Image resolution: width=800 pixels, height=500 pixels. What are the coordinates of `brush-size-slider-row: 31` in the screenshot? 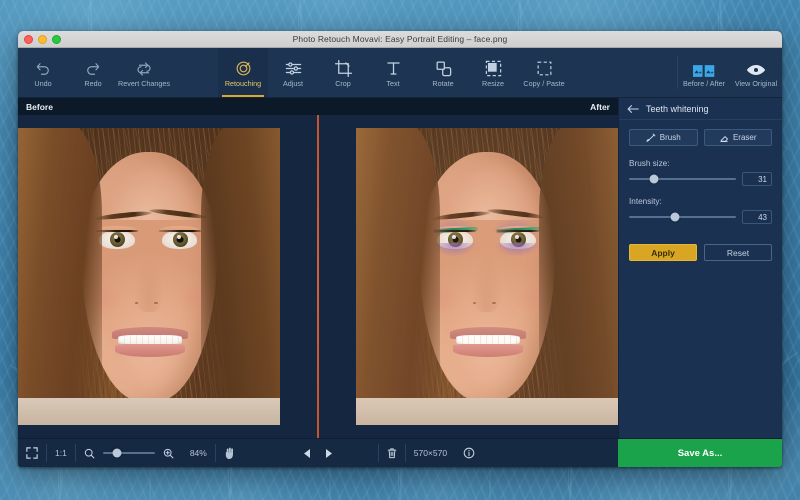 It's located at (700, 179).